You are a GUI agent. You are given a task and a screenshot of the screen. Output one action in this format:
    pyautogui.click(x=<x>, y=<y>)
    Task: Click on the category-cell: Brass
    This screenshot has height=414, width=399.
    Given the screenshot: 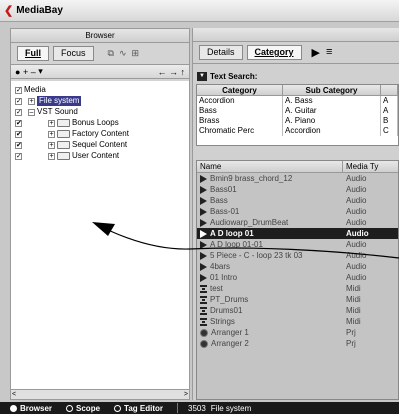 What is the action you would take?
    pyautogui.click(x=240, y=121)
    